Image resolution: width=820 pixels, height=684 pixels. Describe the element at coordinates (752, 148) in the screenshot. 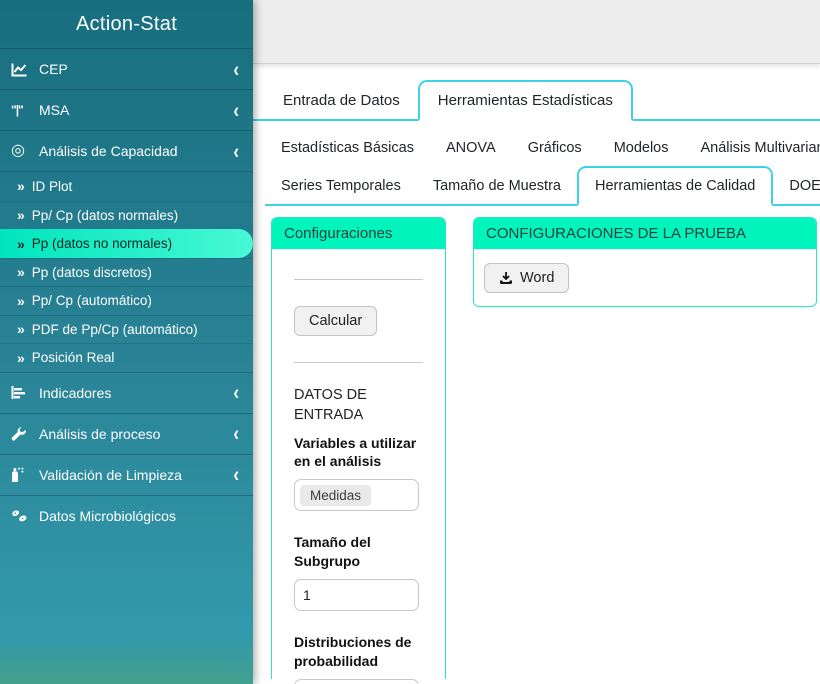

I see `tab-analisis-multivariante: Análisis Multivariante` at that location.